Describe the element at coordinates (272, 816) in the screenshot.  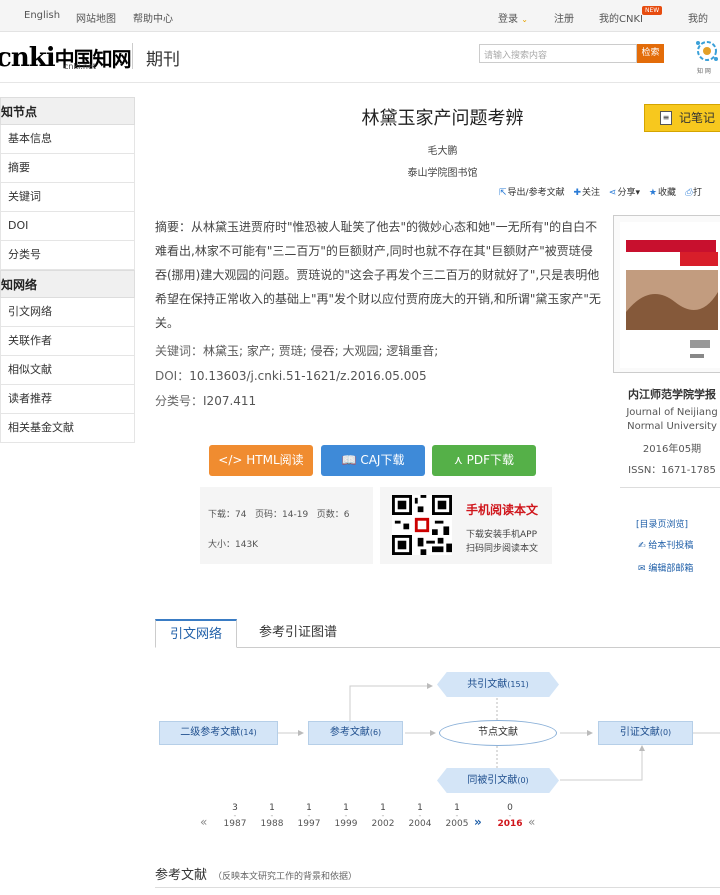
I see `timeline-item: 1-1988` at that location.